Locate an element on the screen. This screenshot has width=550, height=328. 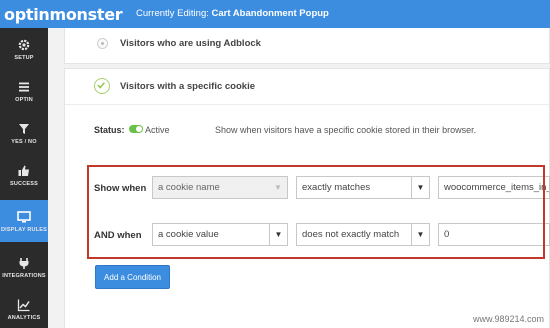
sidebar-item-analytics: ANALYTICS is located at coordinates (24, 308).